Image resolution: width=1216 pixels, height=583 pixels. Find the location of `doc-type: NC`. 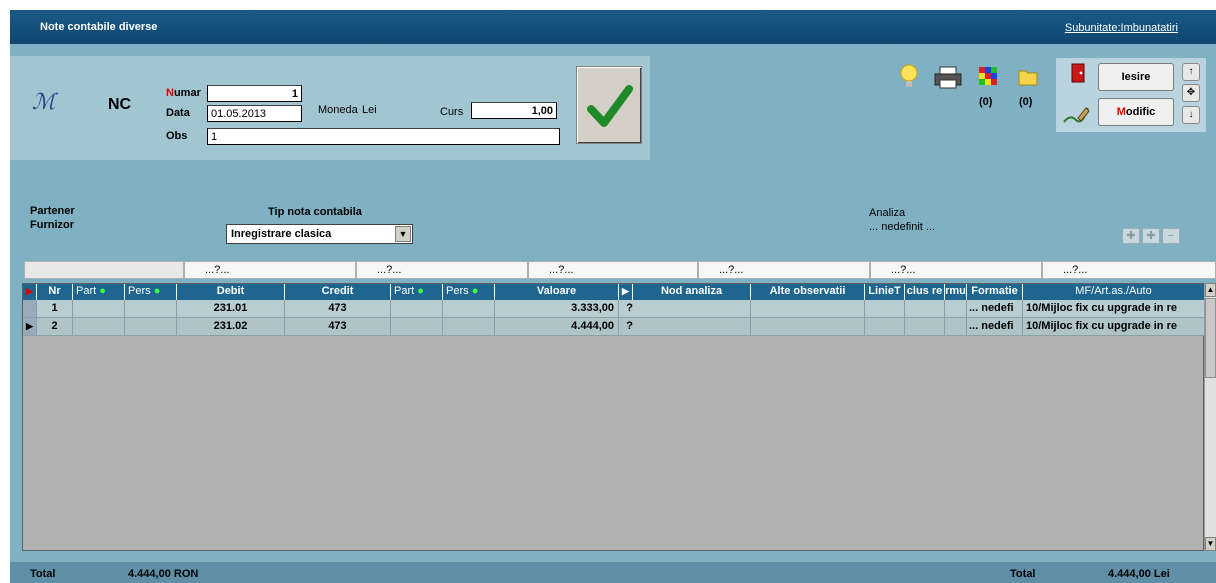

doc-type: NC is located at coordinates (120, 104).